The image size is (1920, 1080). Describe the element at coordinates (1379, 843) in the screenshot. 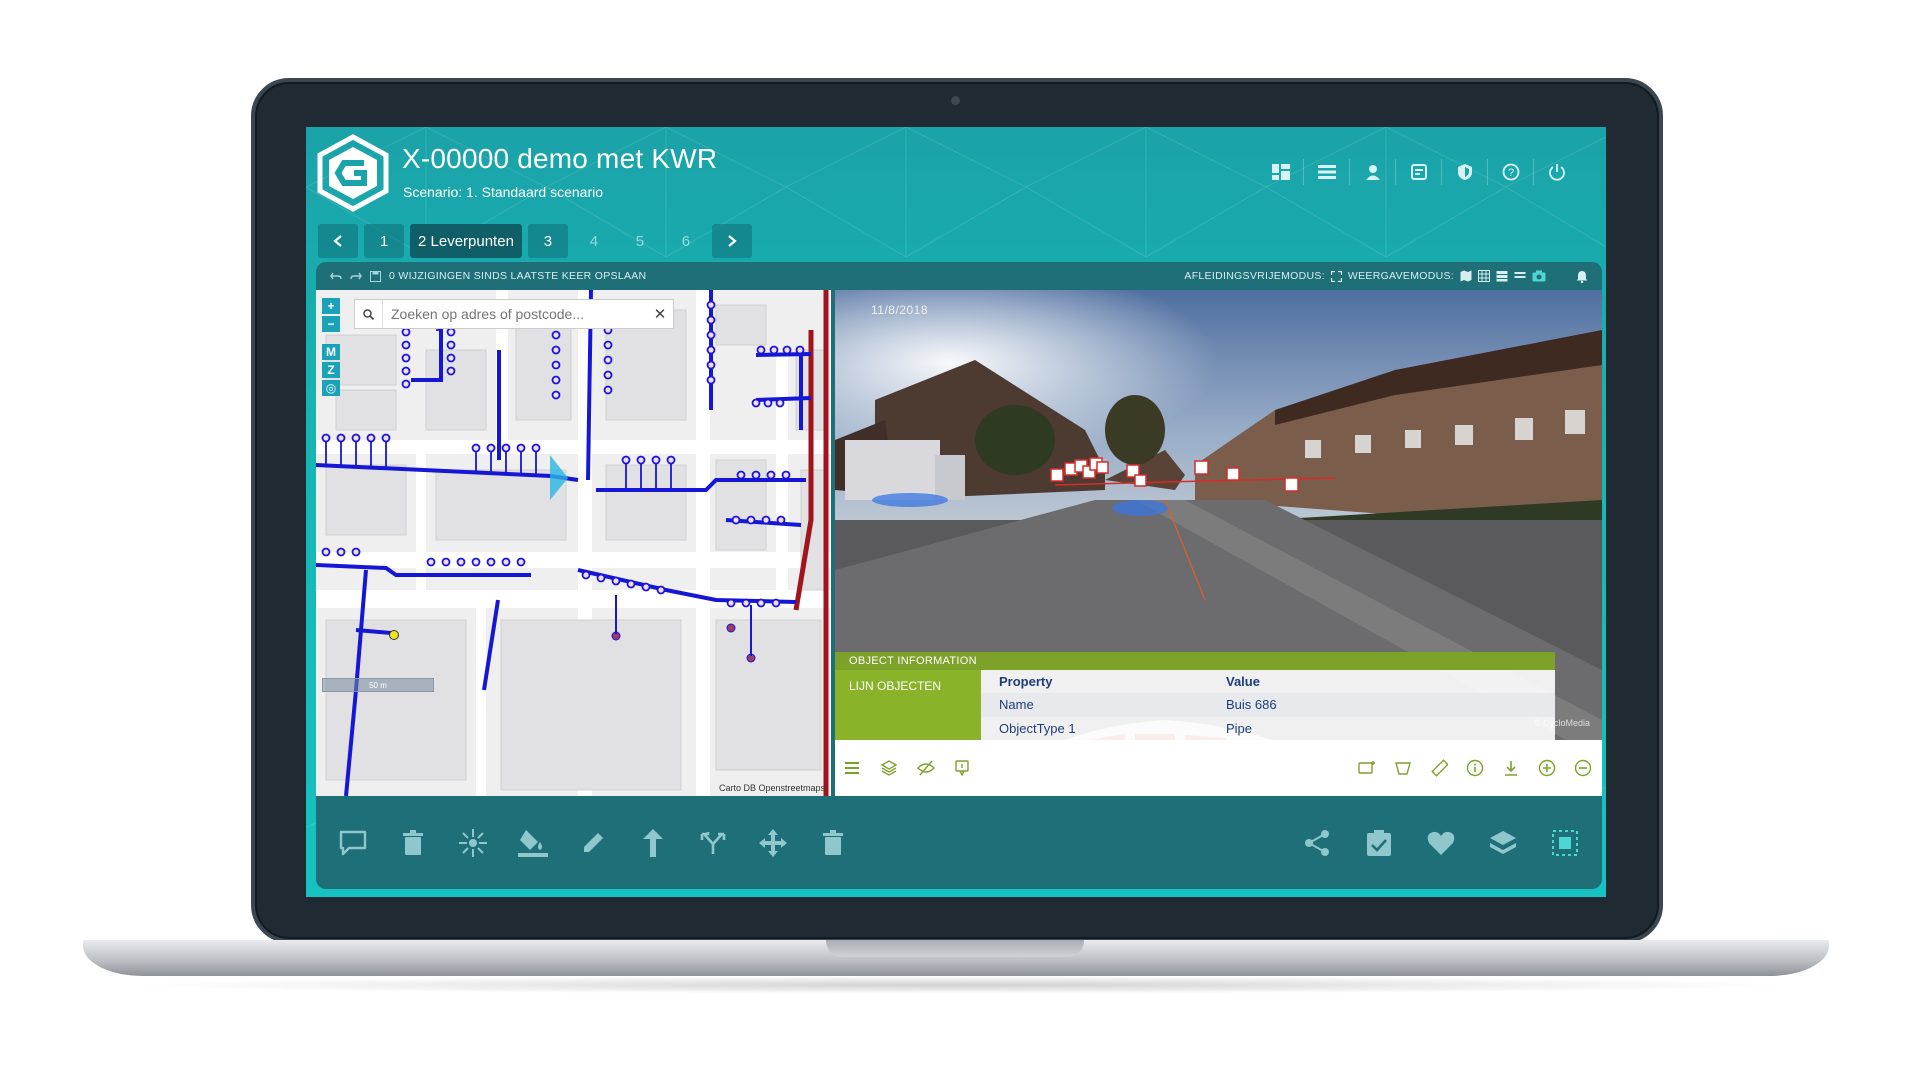

I see `checklist-button` at that location.